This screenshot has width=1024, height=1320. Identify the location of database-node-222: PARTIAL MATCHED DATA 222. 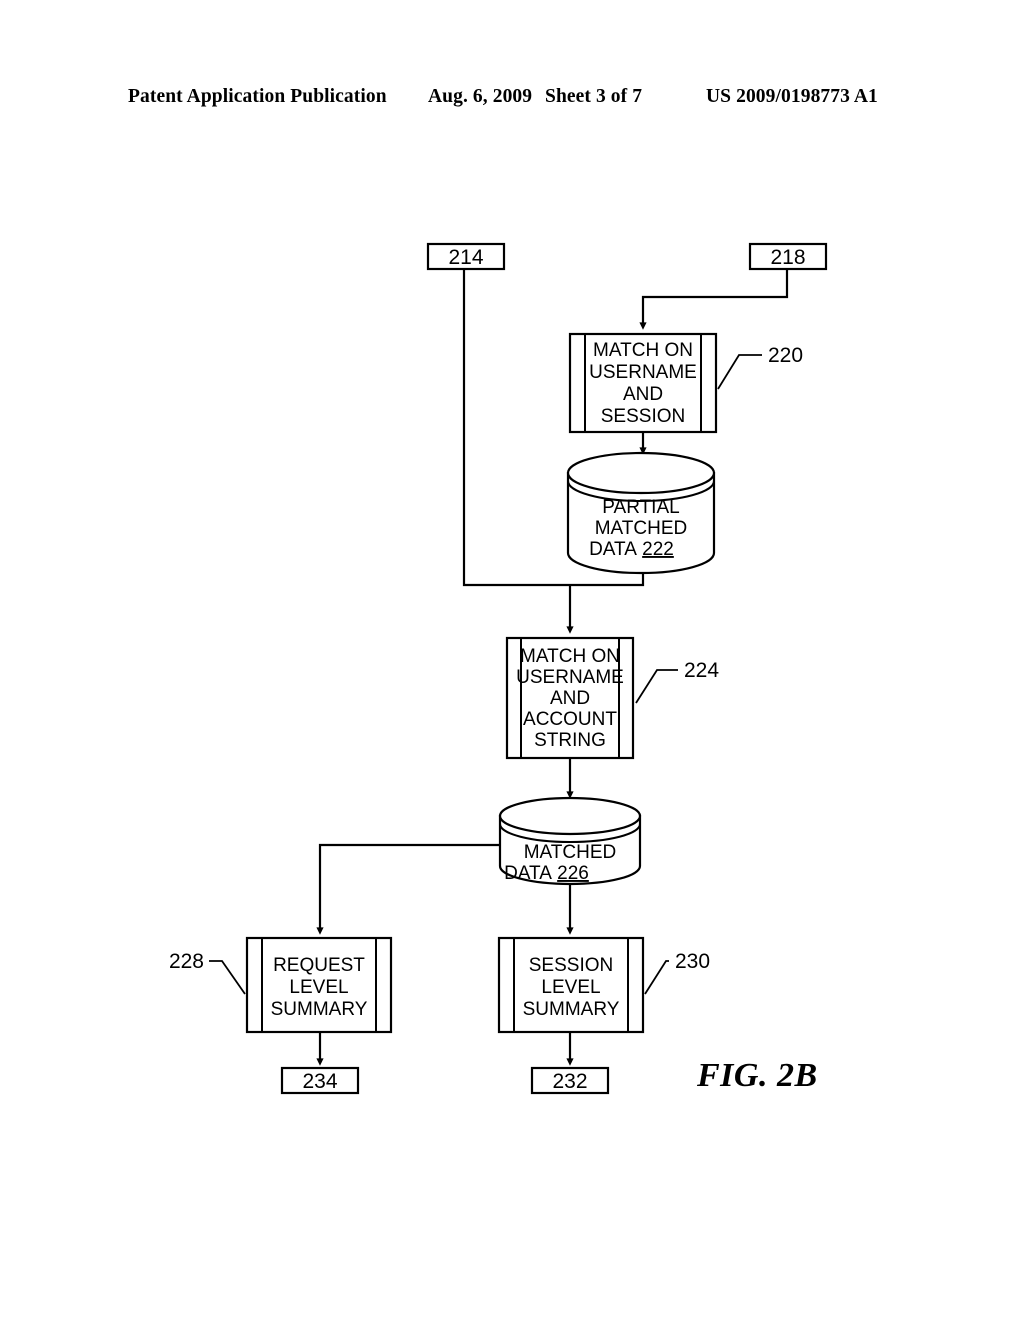
(641, 513).